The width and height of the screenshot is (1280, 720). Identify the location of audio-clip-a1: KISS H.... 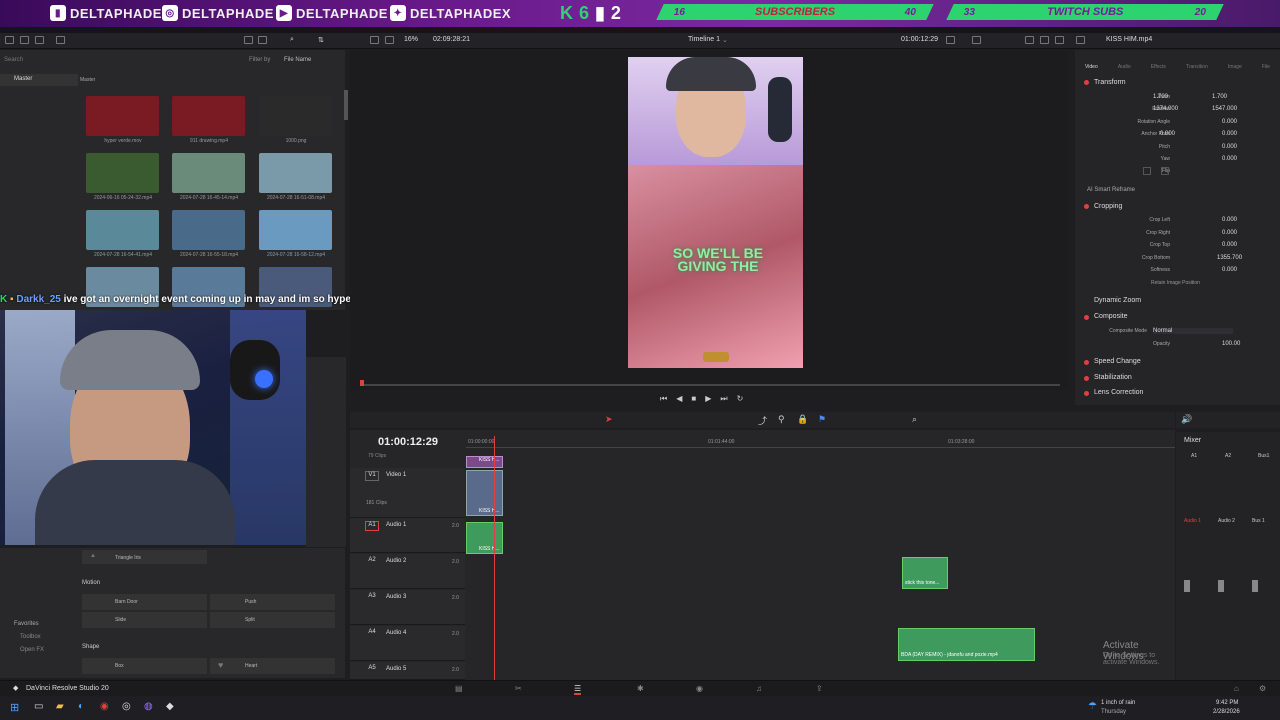
(484, 538).